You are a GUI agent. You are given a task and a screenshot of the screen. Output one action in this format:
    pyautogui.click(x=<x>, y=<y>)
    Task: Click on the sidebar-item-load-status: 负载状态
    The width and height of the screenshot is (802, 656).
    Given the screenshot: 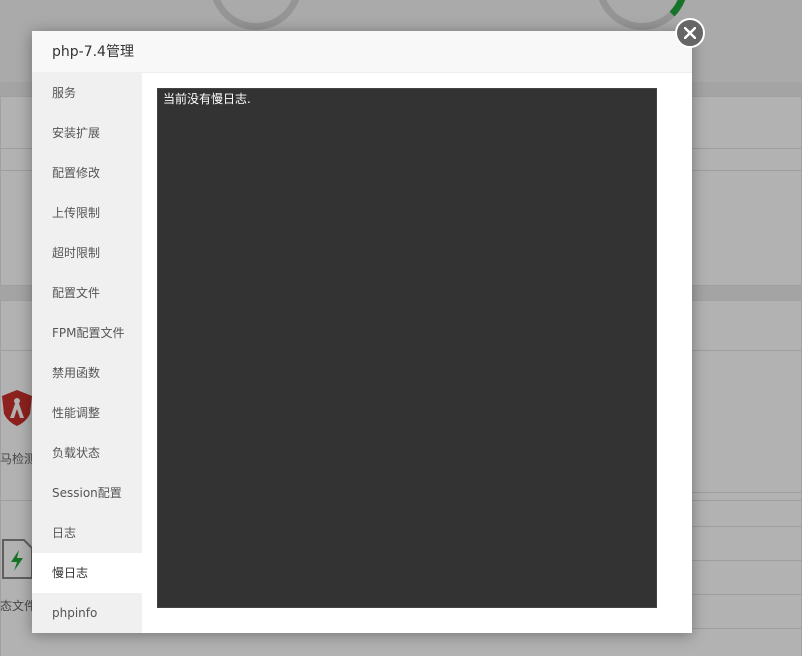 What is the action you would take?
    pyautogui.click(x=87, y=453)
    